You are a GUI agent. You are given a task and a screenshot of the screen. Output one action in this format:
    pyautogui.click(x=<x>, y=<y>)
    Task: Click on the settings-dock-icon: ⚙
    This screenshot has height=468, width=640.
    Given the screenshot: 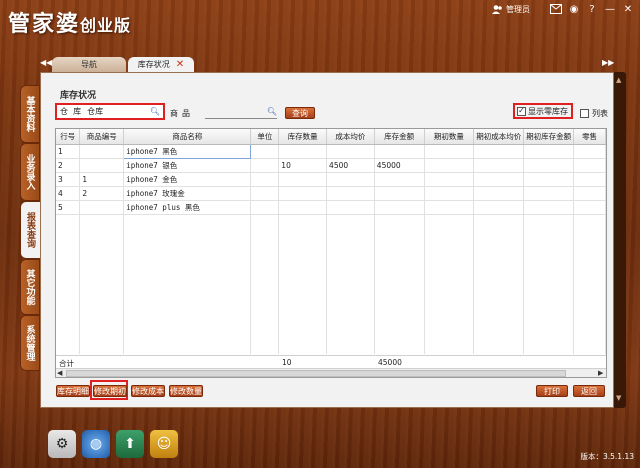 What is the action you would take?
    pyautogui.click(x=62, y=444)
    